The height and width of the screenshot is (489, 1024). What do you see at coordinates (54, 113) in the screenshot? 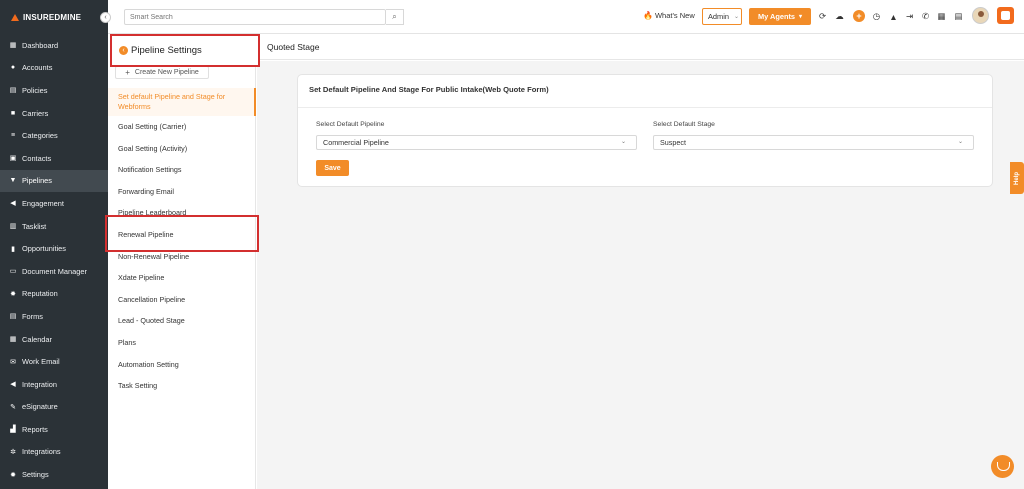
I see `sidebar-item-carriers: ■ Carriers` at bounding box center [54, 113].